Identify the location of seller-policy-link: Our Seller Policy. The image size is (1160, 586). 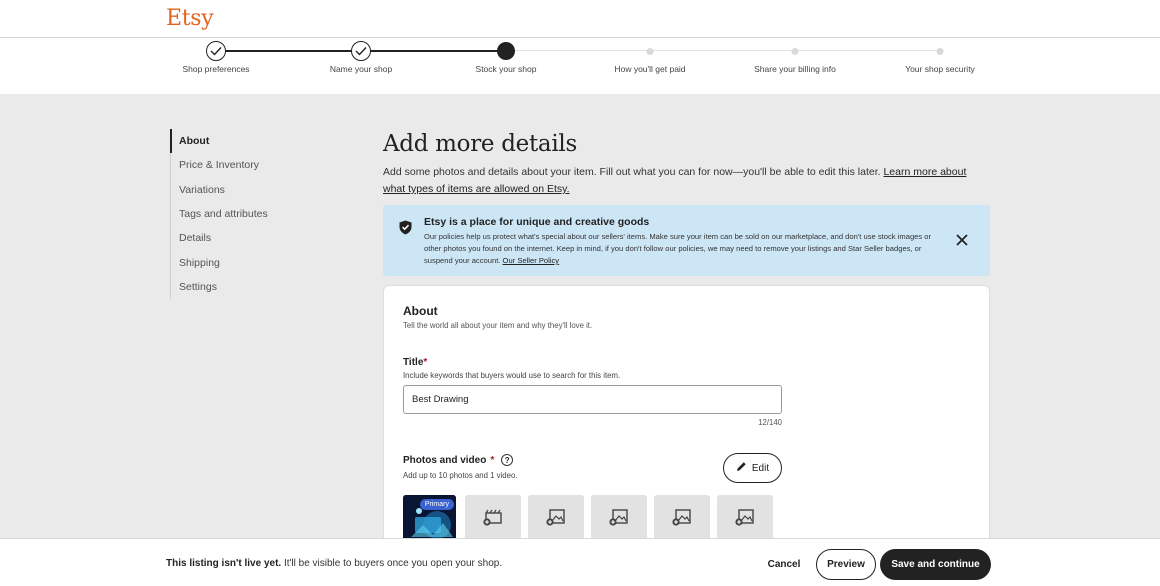
(531, 260).